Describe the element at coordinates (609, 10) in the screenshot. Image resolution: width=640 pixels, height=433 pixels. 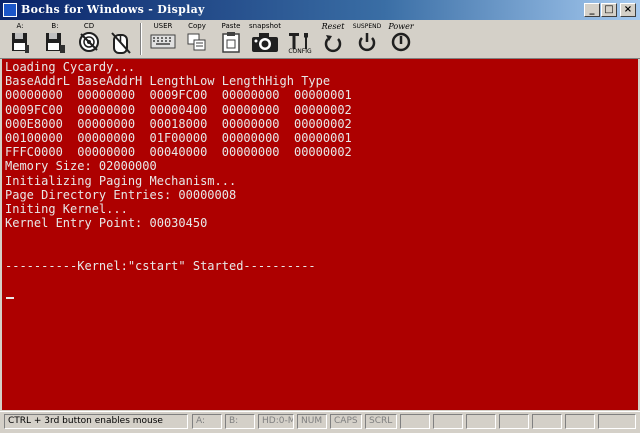
I see `maximize-button: □` at that location.